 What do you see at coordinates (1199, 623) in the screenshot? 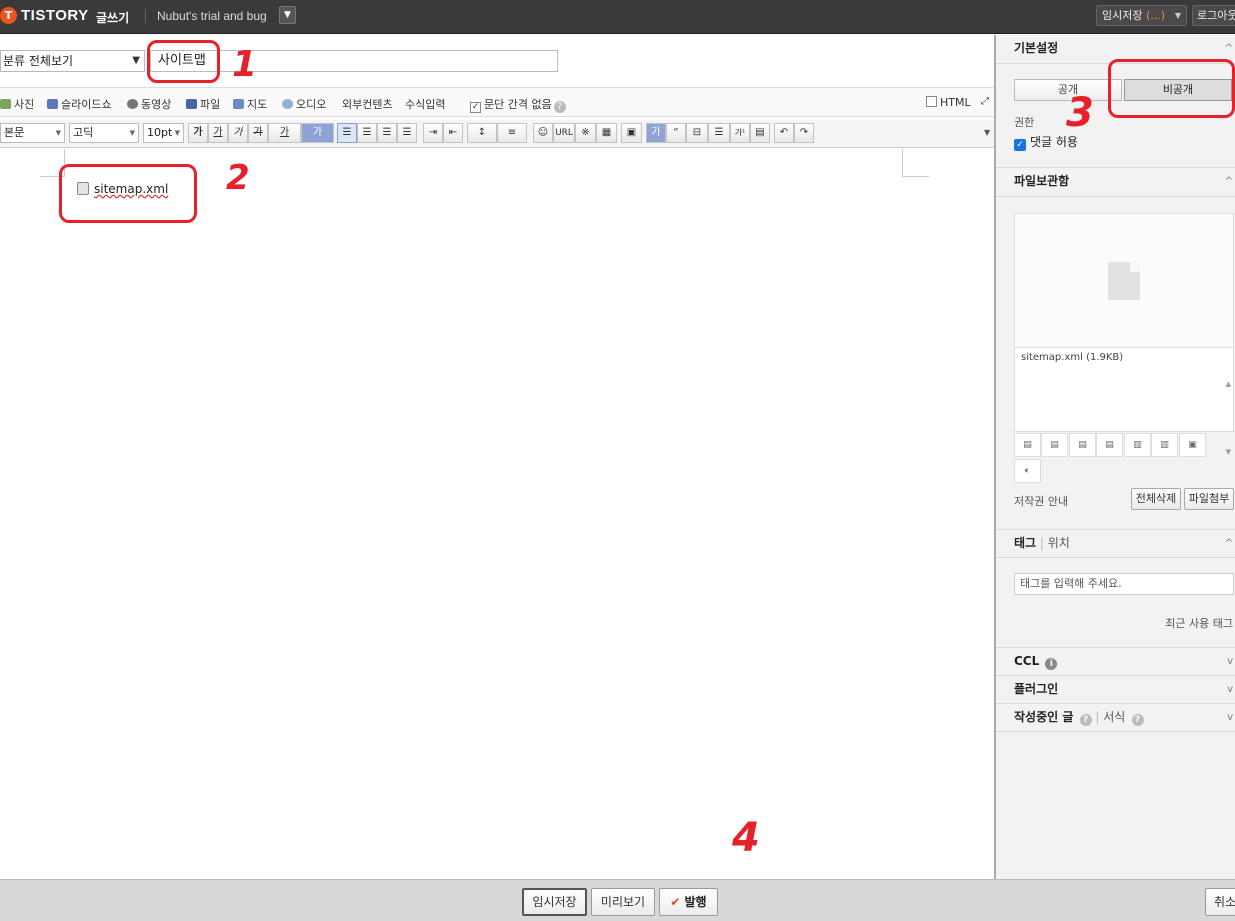
I see `recent-tags-link: 최근 사용 태그` at bounding box center [1199, 623].